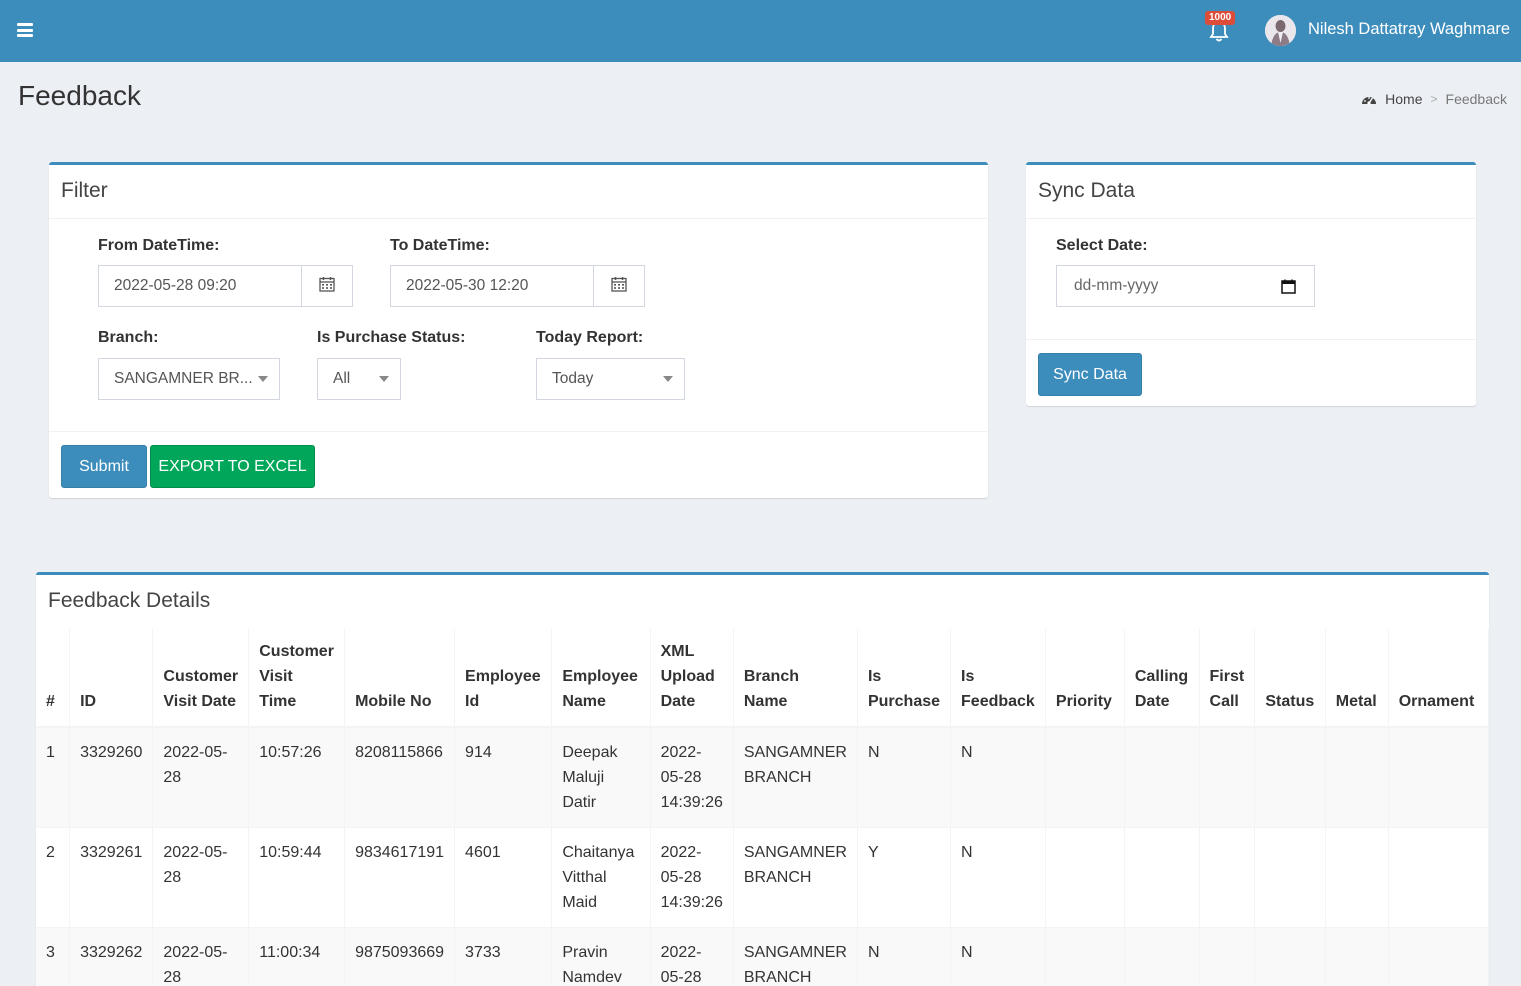 This screenshot has width=1521, height=986. I want to click on purchase-status-select: All, so click(359, 379).